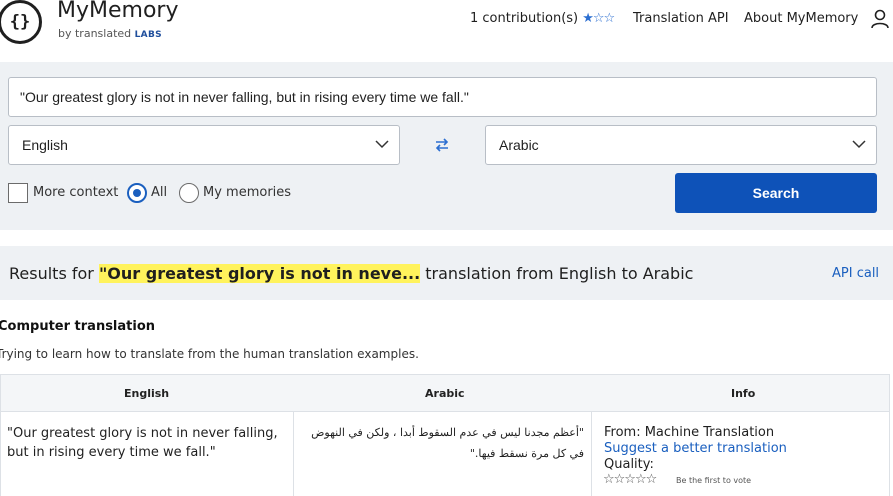 Image resolution: width=893 pixels, height=496 pixels. I want to click on vote-prompt: Be the first to vote, so click(714, 480).